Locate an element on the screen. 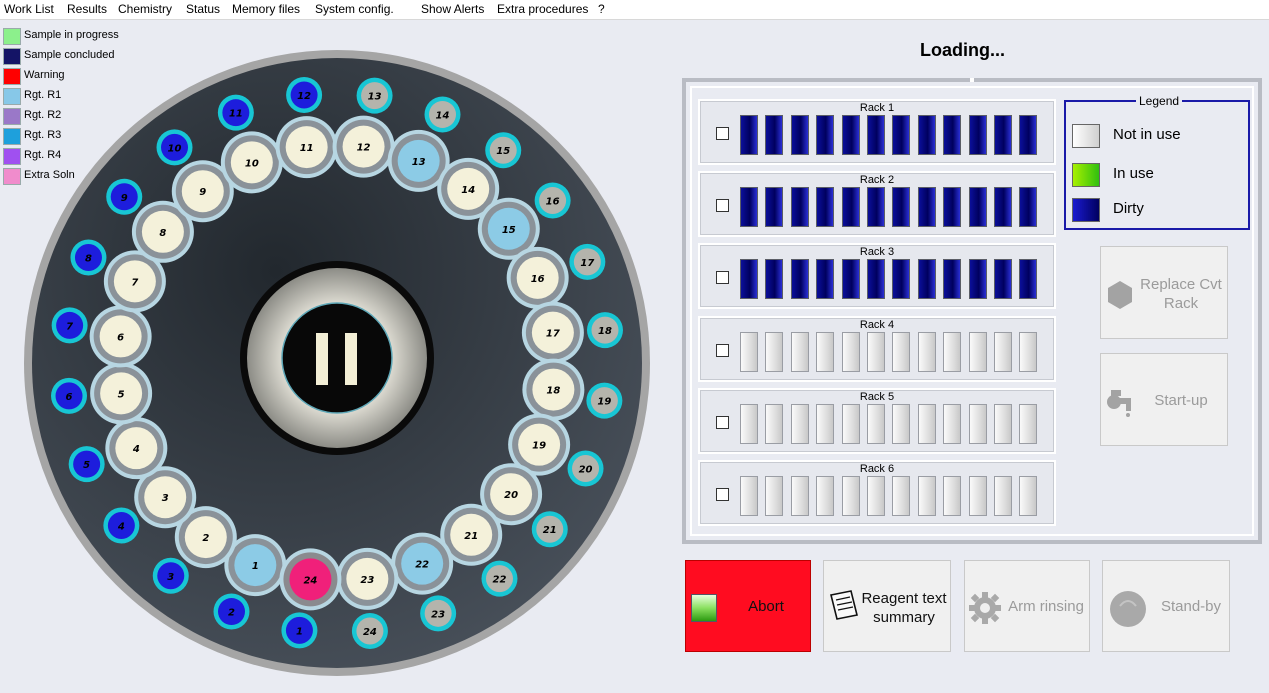 This screenshot has width=1269, height=693. reagent-bottle-position: 23 is located at coordinates (367, 578).